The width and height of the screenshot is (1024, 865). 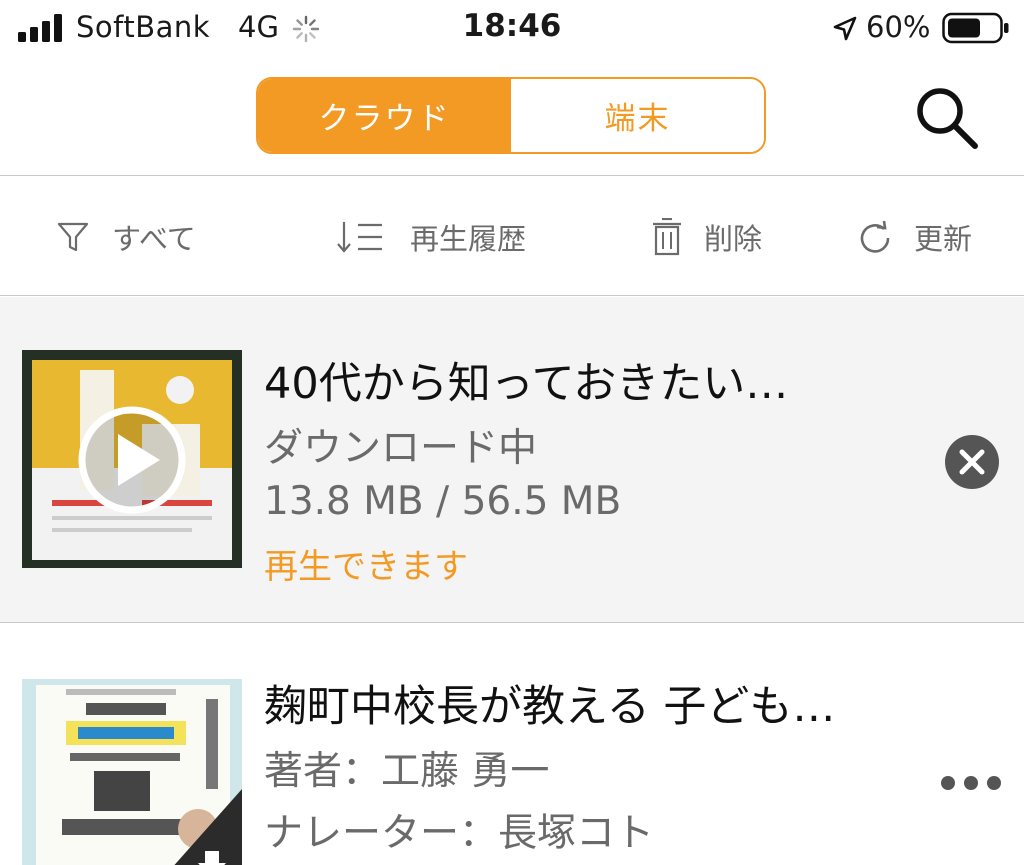 I want to click on refresh-button: 更新, so click(x=915, y=237).